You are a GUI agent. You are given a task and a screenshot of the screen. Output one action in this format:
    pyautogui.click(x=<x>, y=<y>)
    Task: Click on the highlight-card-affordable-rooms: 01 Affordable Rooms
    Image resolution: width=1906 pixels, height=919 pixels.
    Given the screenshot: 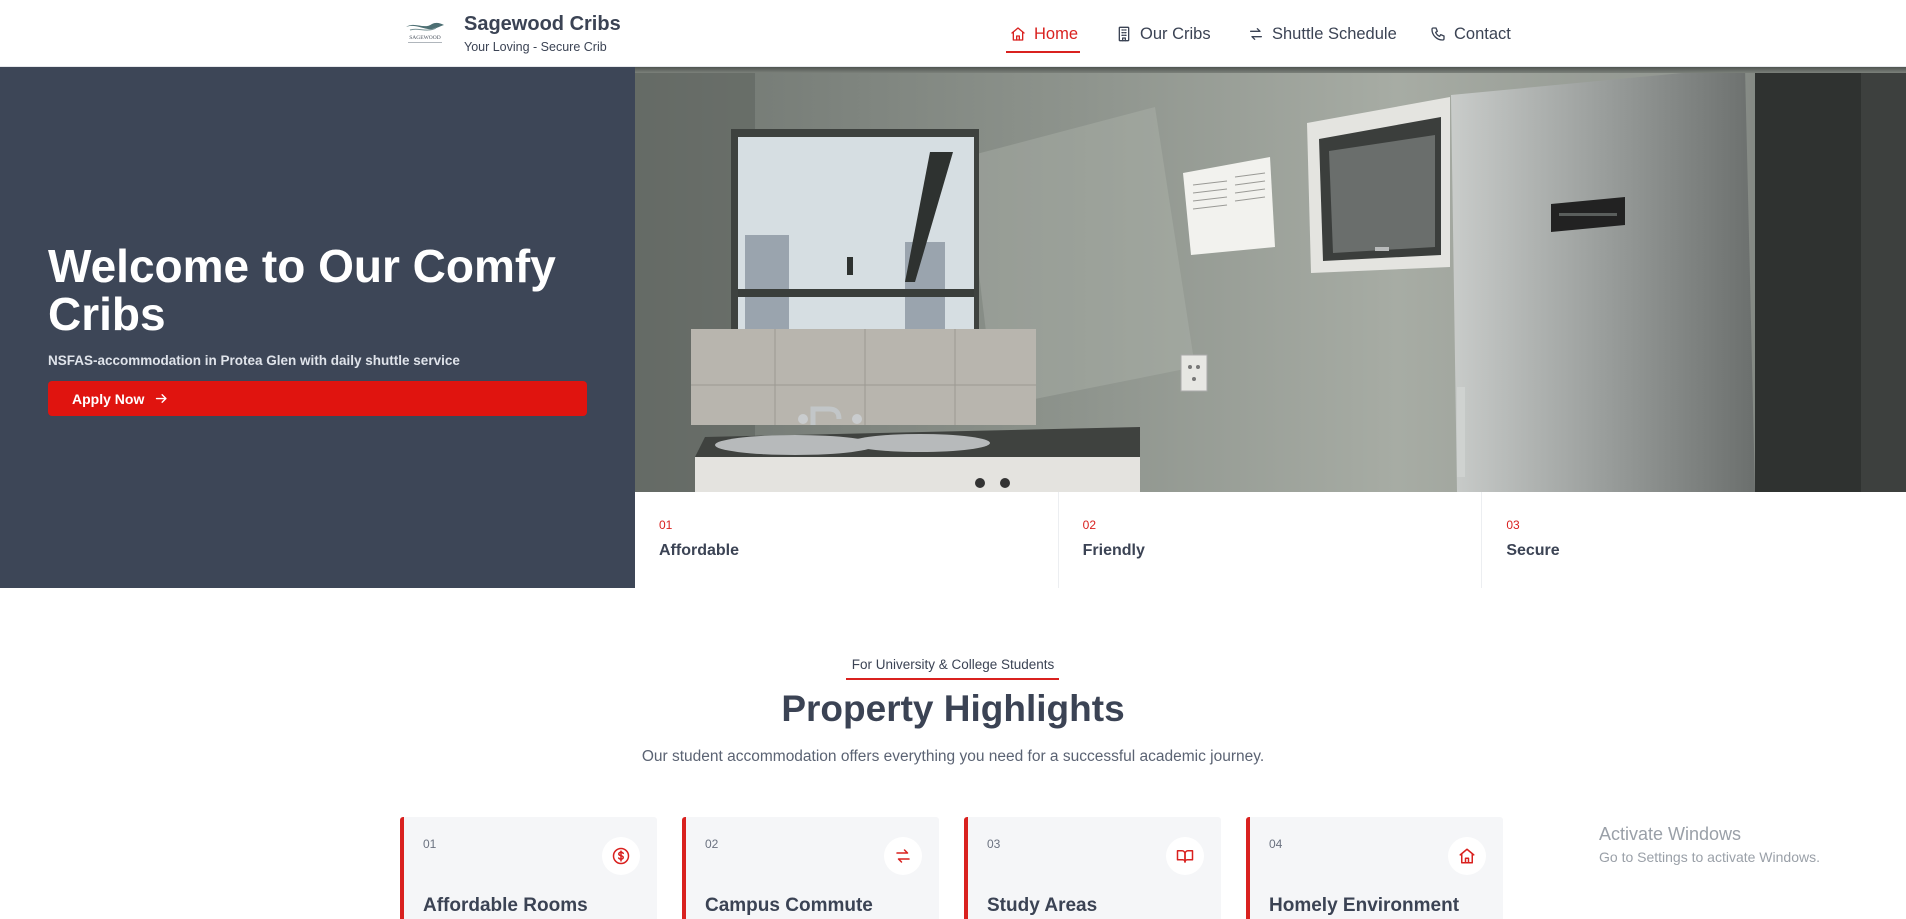 What is the action you would take?
    pyautogui.click(x=528, y=868)
    